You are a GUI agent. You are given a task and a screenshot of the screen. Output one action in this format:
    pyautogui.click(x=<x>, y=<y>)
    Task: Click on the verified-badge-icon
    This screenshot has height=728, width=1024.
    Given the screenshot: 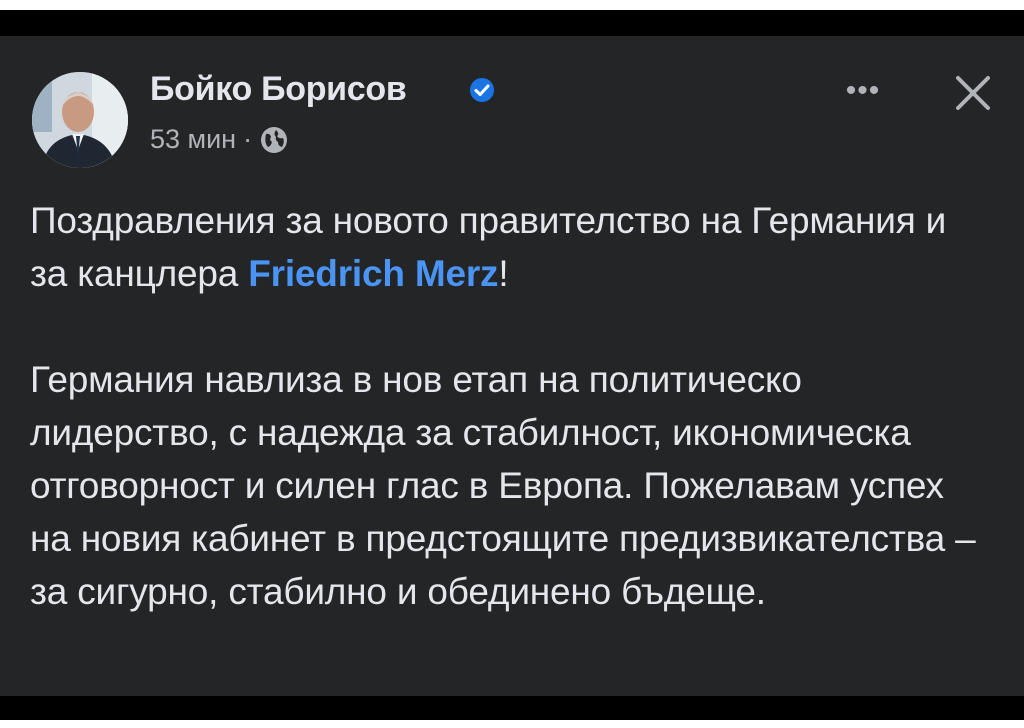 What is the action you would take?
    pyautogui.click(x=482, y=90)
    